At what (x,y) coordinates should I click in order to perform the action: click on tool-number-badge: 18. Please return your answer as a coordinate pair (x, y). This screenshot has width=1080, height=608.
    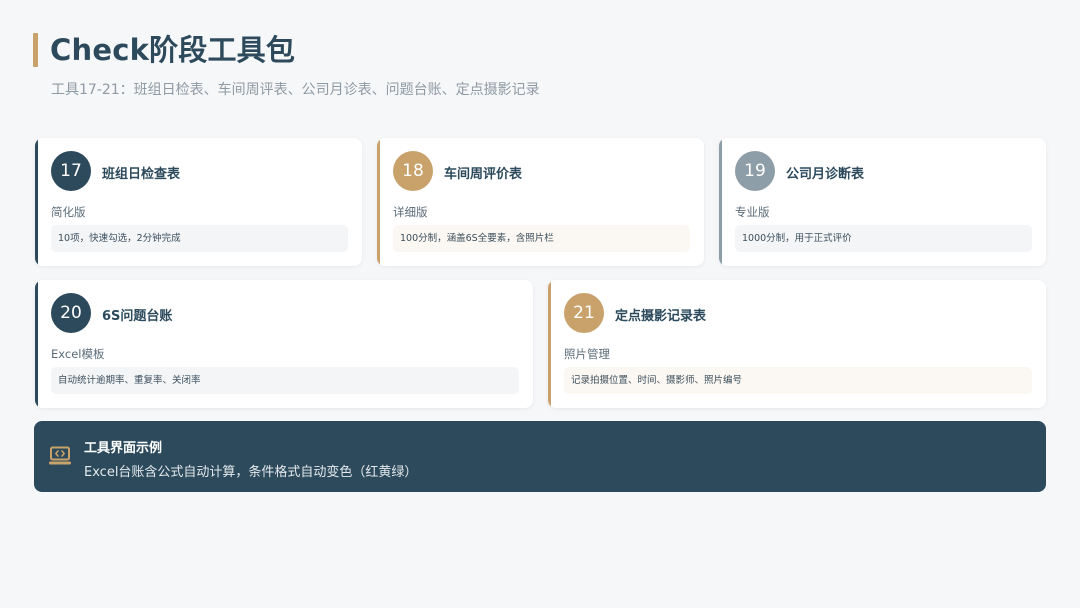
    Looking at the image, I should click on (413, 171).